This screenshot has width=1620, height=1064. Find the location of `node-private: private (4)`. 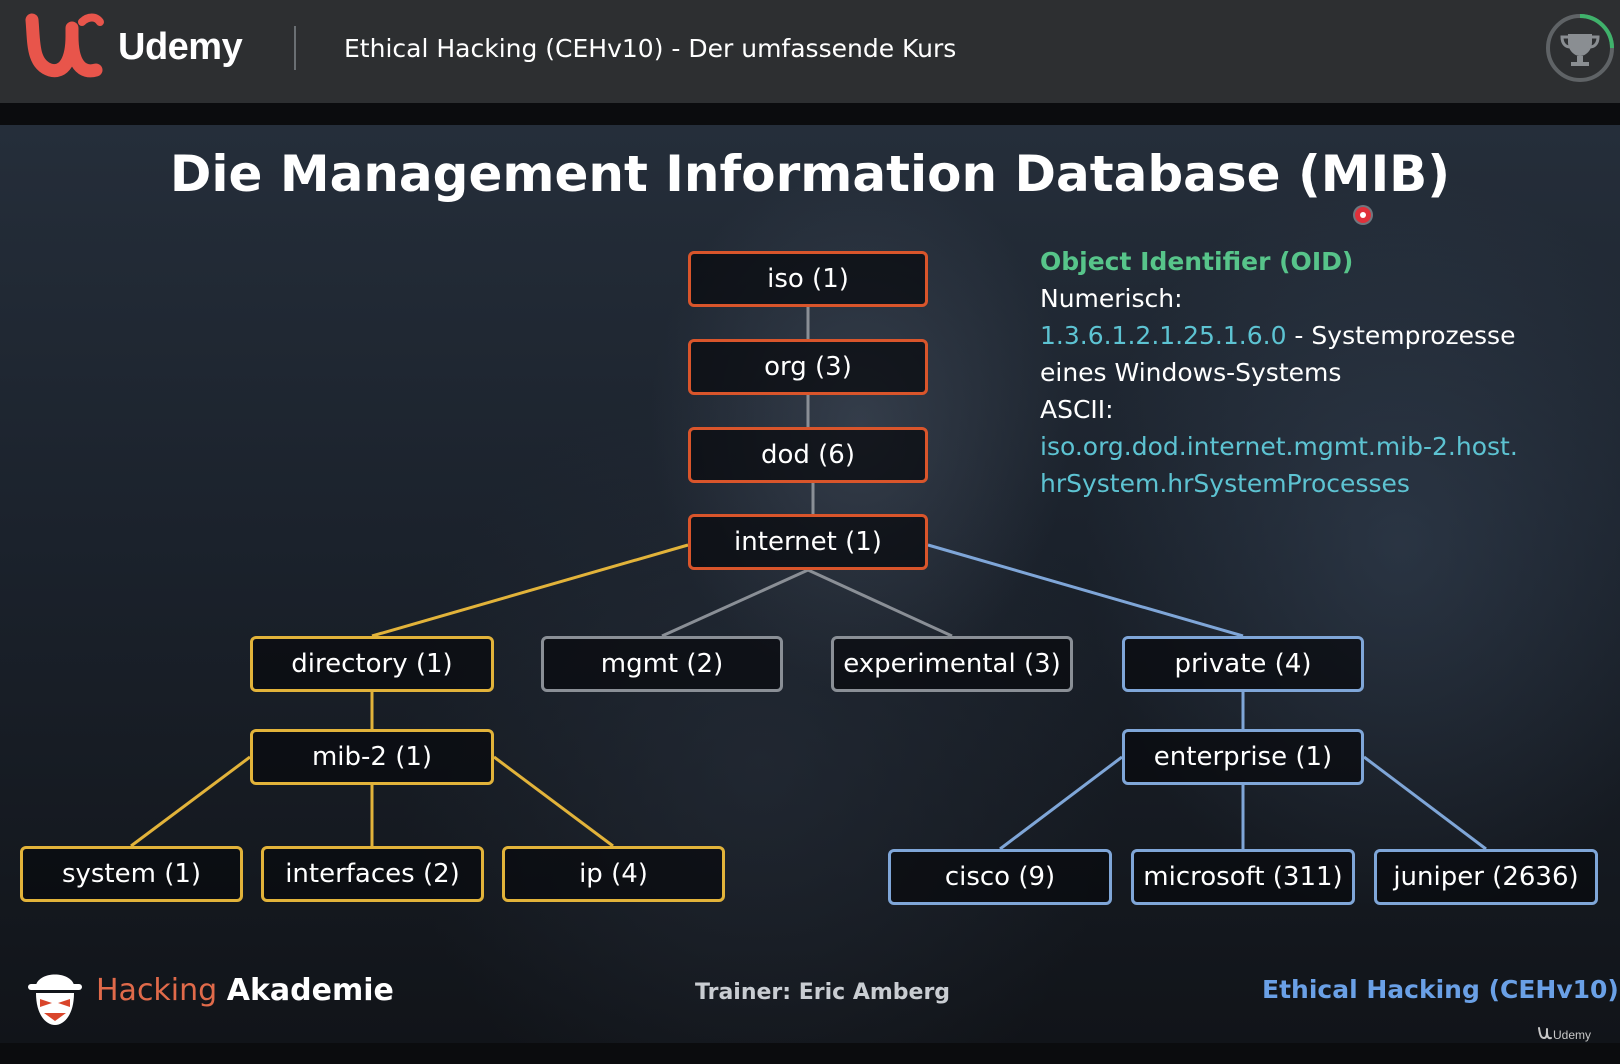

node-private: private (4) is located at coordinates (1243, 664).